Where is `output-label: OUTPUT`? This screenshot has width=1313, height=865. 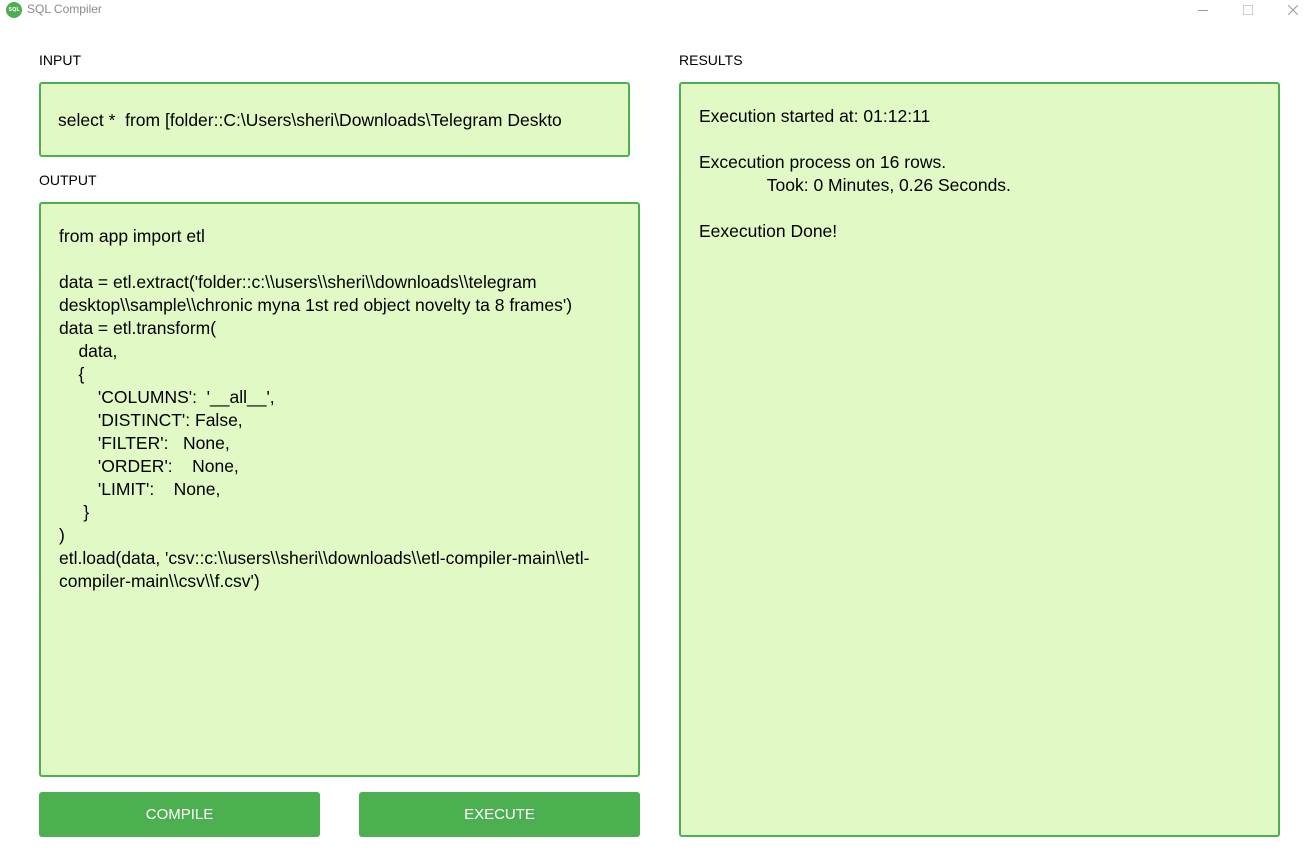 output-label: OUTPUT is located at coordinates (68, 180).